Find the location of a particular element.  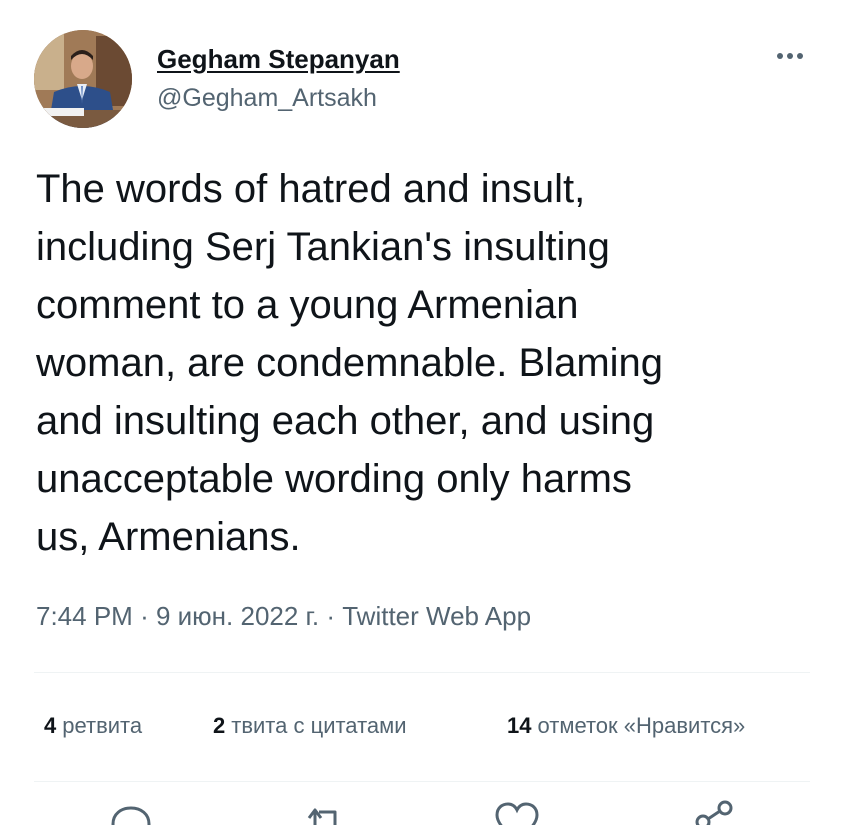

share-icon is located at coordinates (714, 812).